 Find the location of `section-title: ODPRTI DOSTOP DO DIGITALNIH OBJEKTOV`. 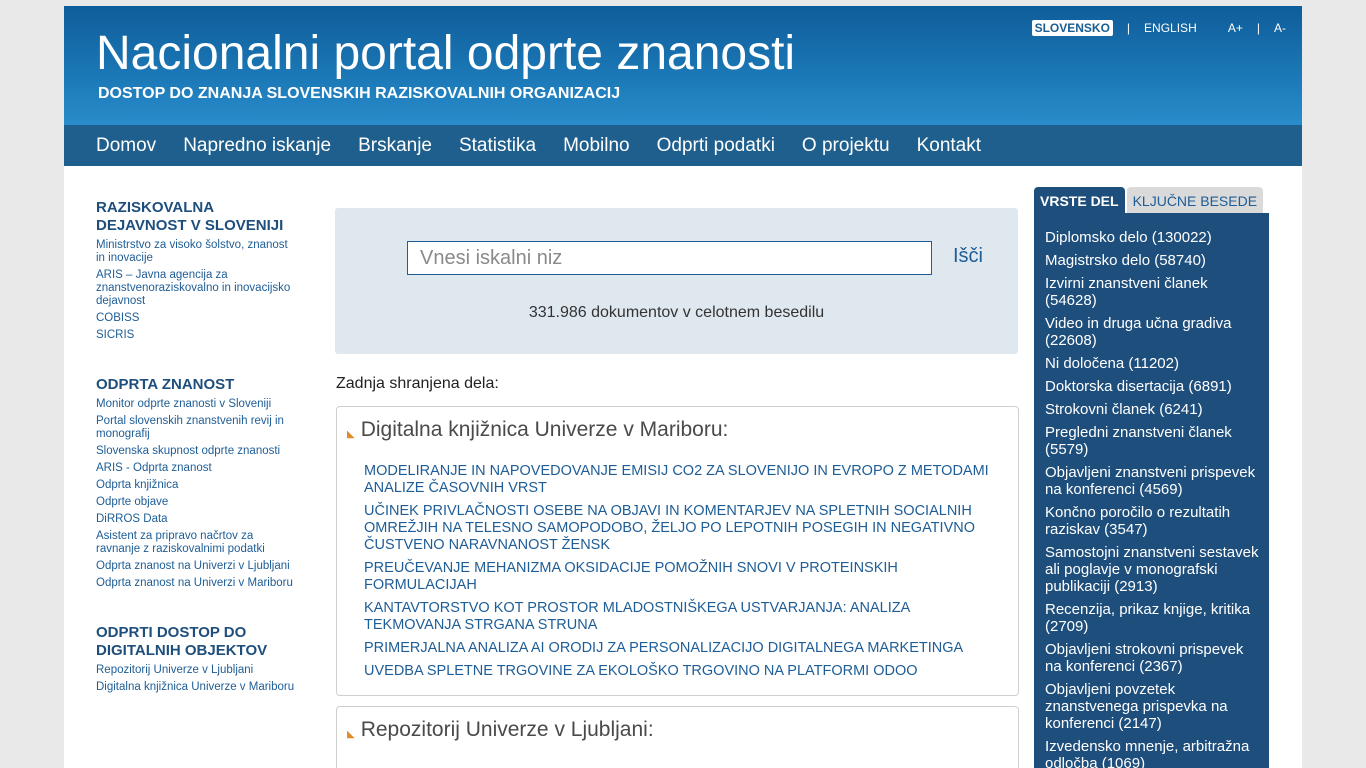

section-title: ODPRTI DOSTOP DO DIGITALNIH OBJEKTOV is located at coordinates (182, 641).